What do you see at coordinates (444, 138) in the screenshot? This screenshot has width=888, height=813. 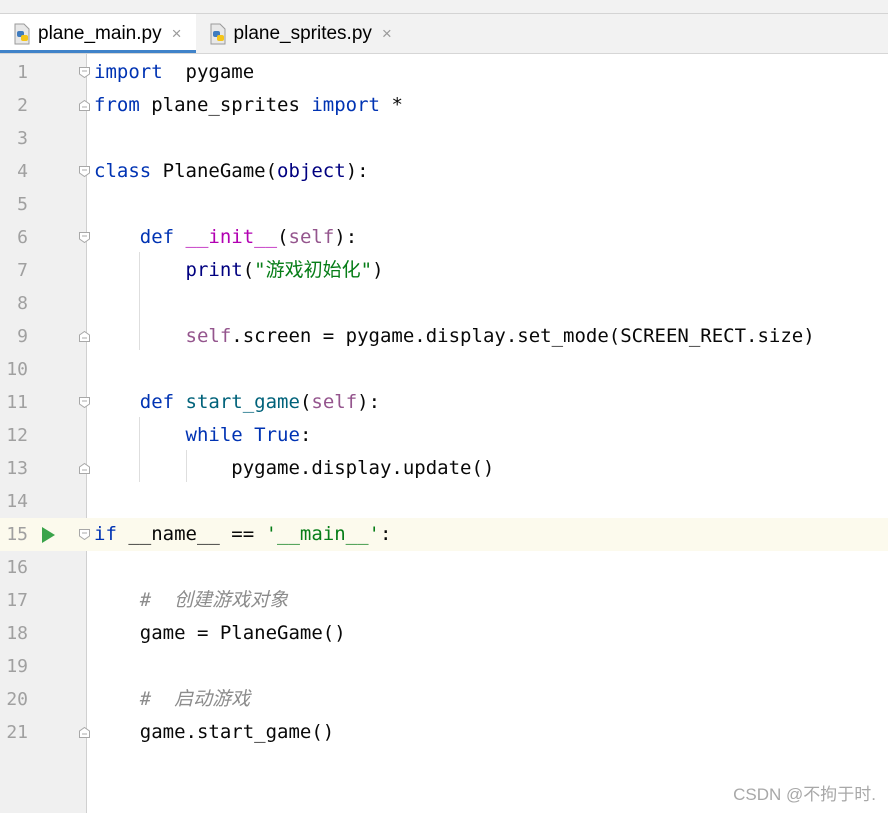 I see `code-line: 3` at bounding box center [444, 138].